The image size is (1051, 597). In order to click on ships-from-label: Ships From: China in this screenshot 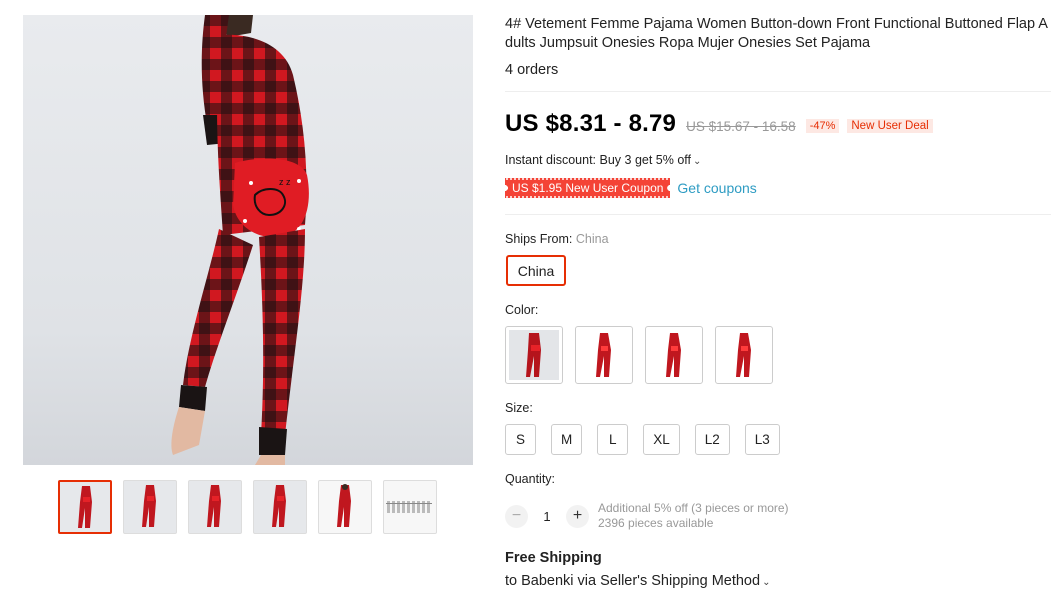, I will do `click(557, 239)`.